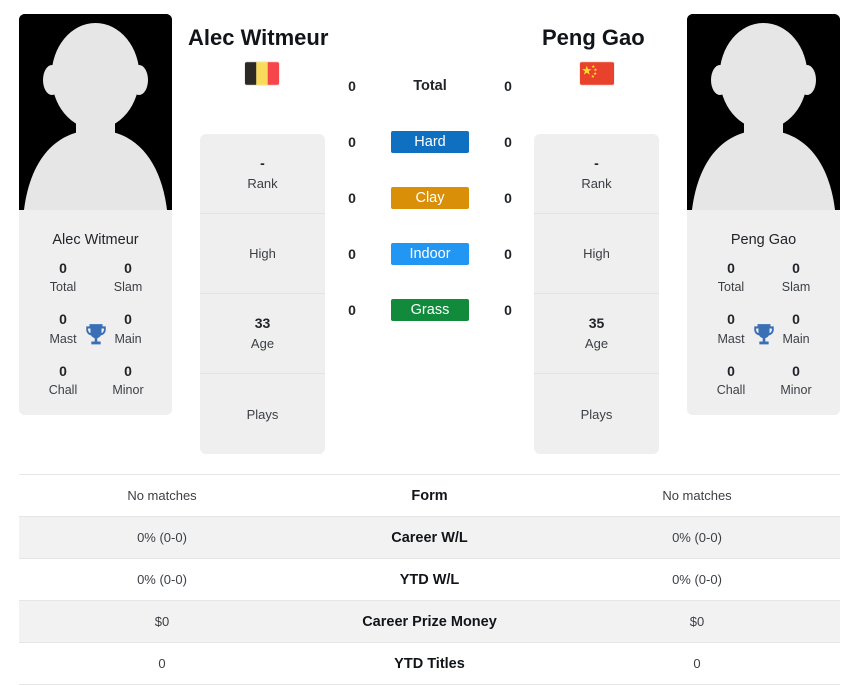  What do you see at coordinates (128, 380) in the screenshot?
I see `titles-minor-left: 0 Minor` at bounding box center [128, 380].